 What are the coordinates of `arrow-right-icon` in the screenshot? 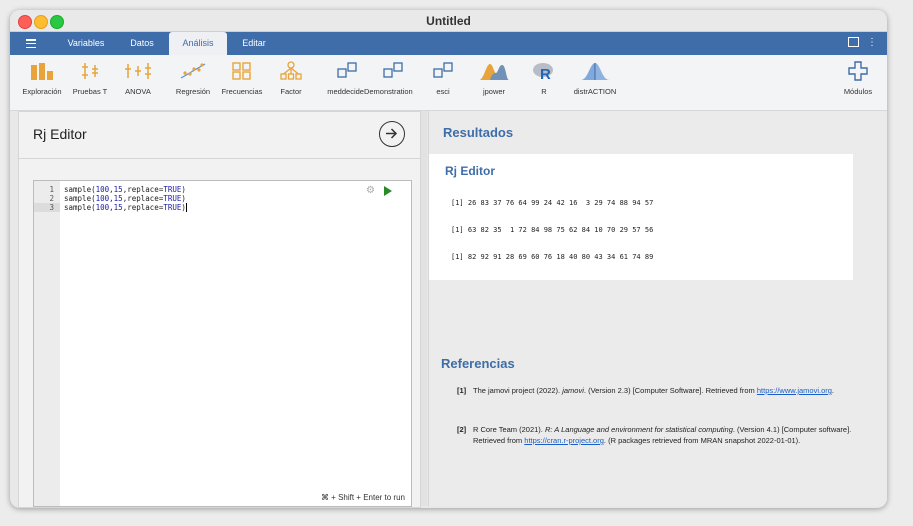 It's located at (392, 133).